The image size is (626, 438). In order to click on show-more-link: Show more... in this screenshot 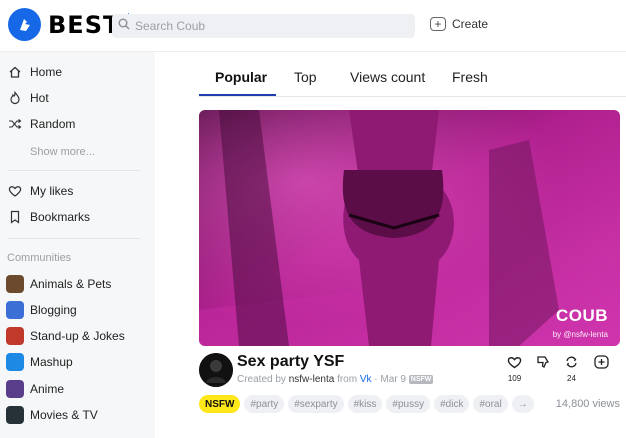, I will do `click(62, 152)`.